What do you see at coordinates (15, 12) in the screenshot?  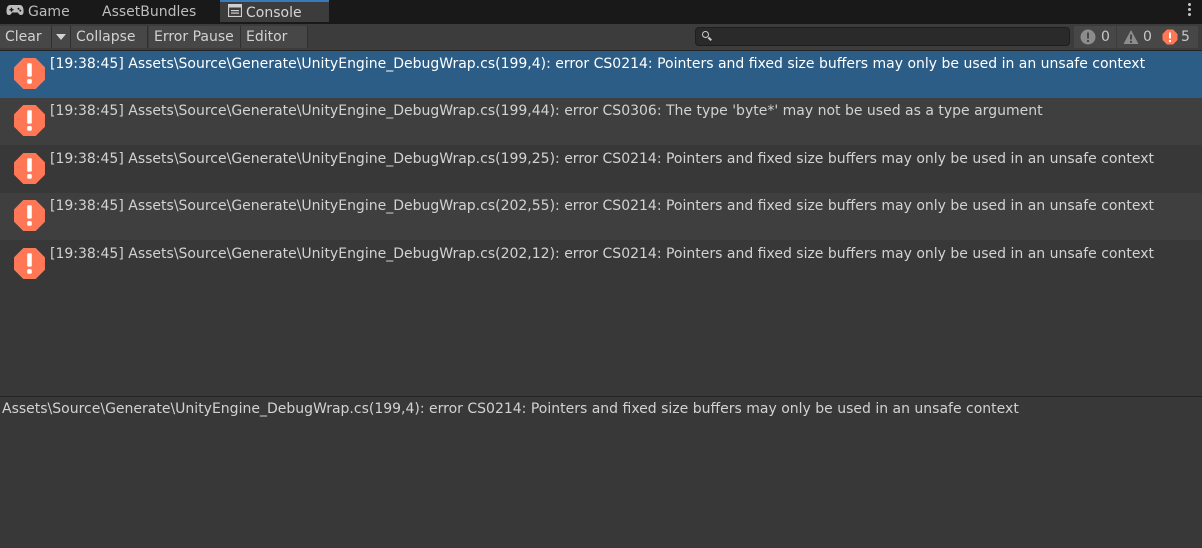 I see `gamepad-icon` at bounding box center [15, 12].